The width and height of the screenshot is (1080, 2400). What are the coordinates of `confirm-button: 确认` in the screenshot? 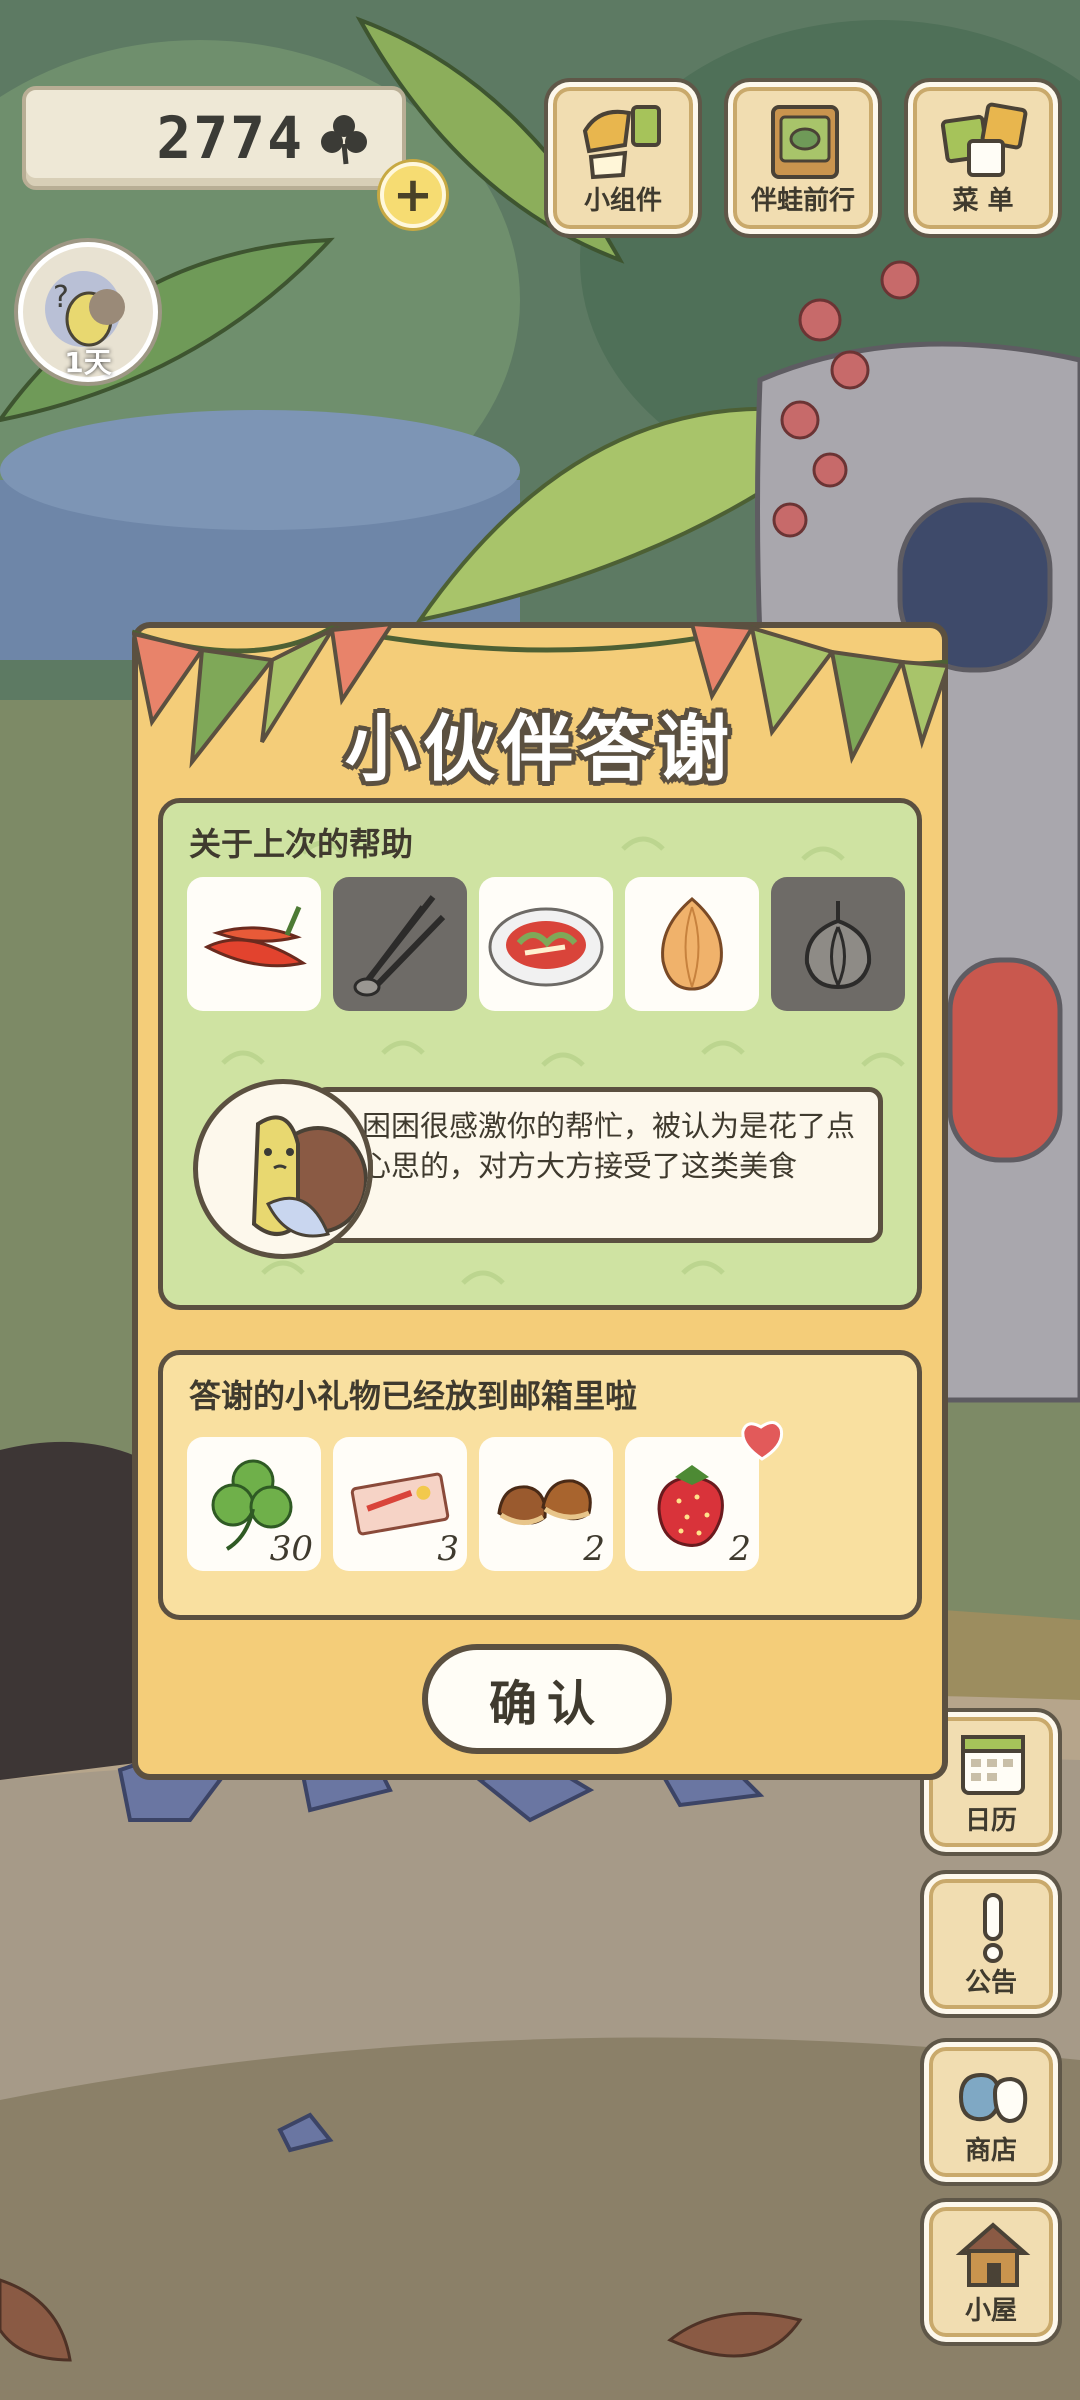 It's located at (547, 1699).